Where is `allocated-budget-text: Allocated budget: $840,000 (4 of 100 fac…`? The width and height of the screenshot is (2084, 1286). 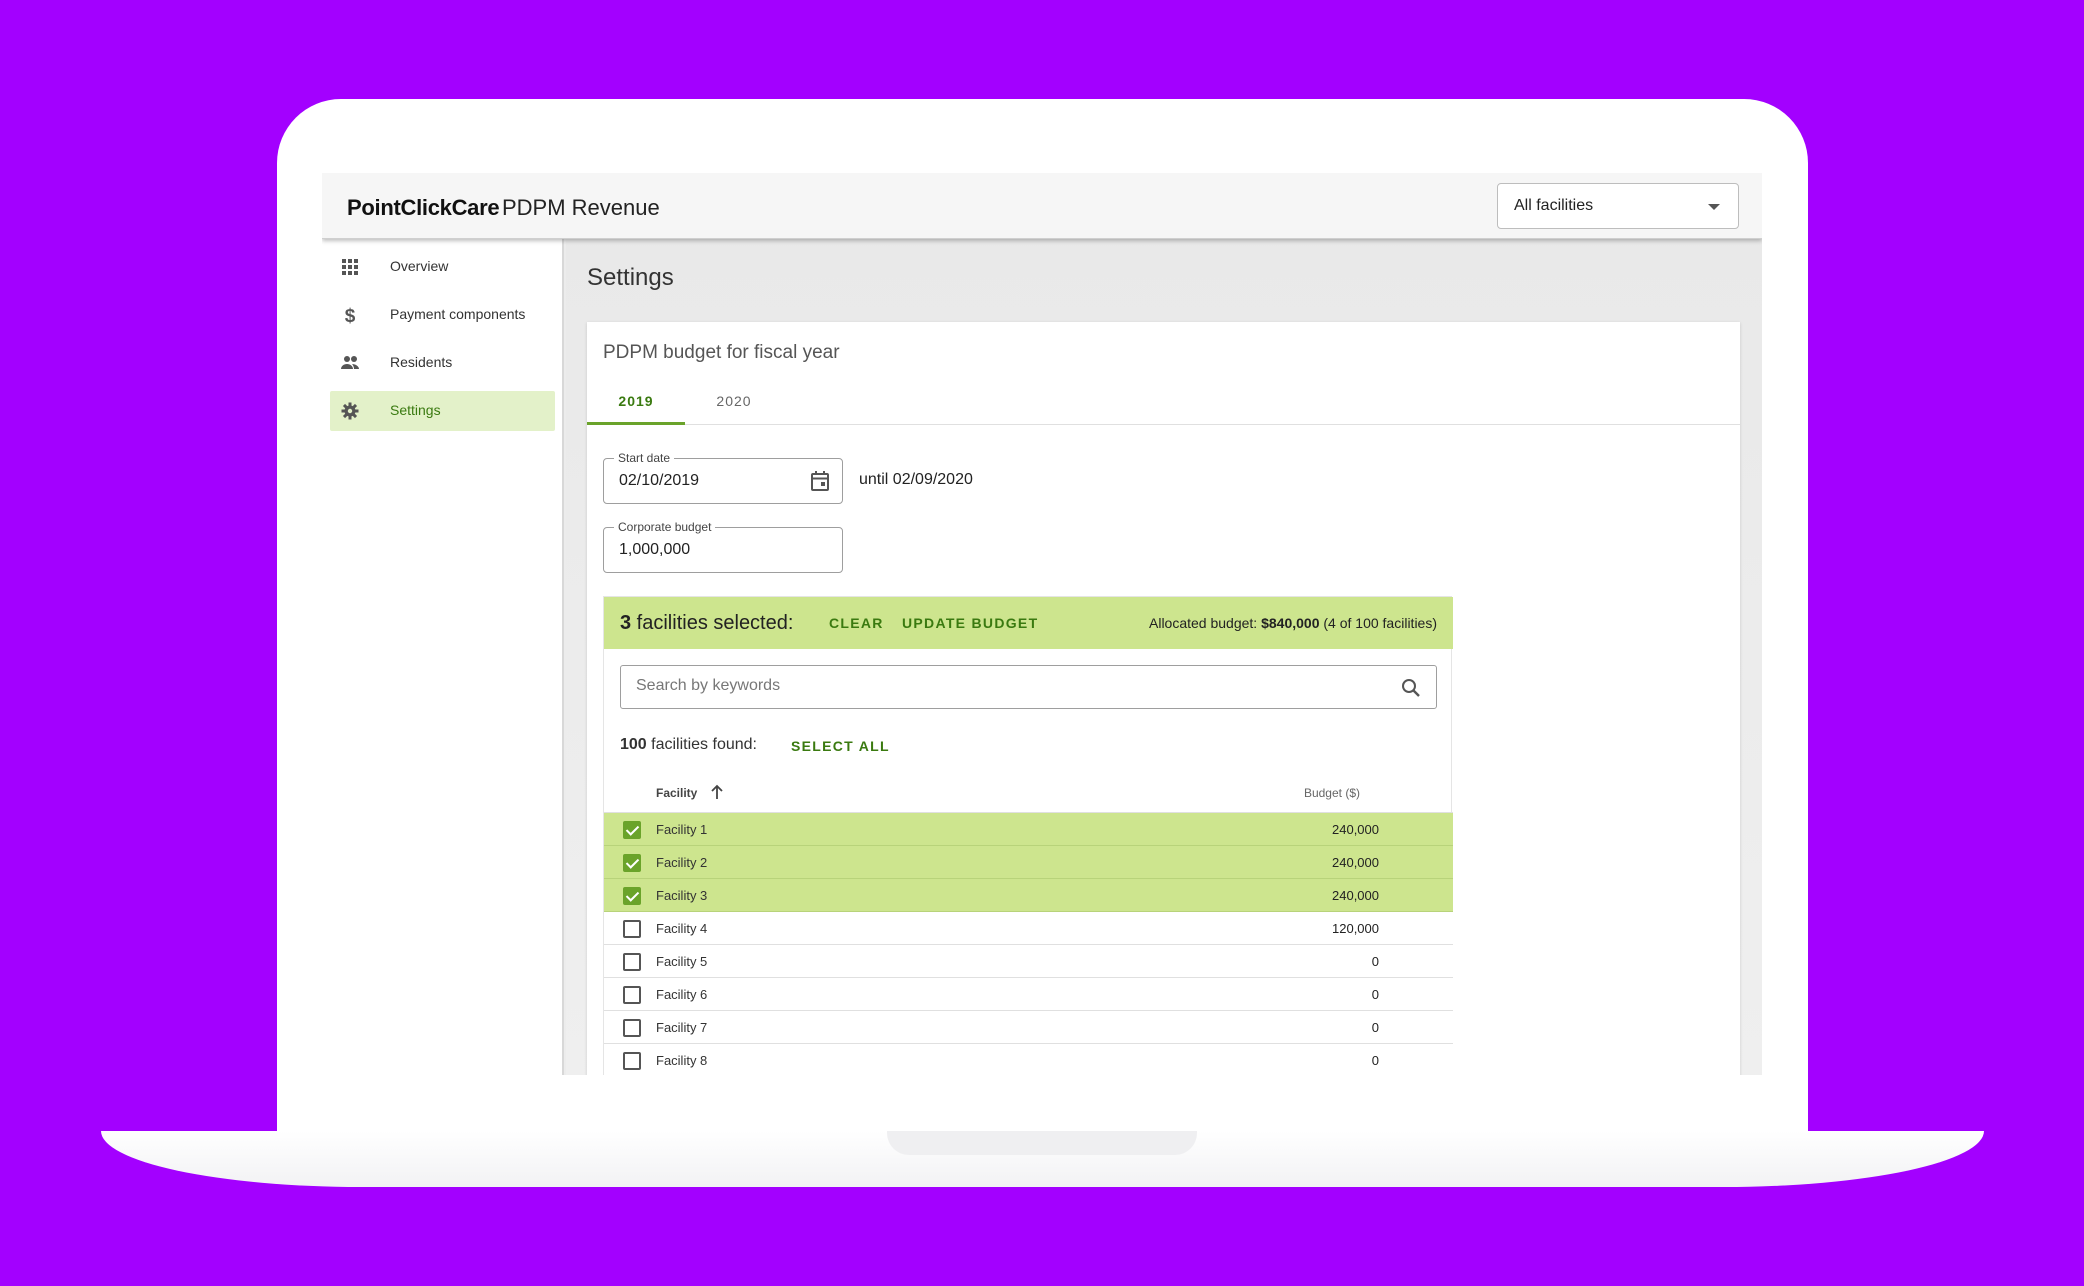 allocated-budget-text: Allocated budget: $840,000 (4 of 100 fac… is located at coordinates (1293, 623).